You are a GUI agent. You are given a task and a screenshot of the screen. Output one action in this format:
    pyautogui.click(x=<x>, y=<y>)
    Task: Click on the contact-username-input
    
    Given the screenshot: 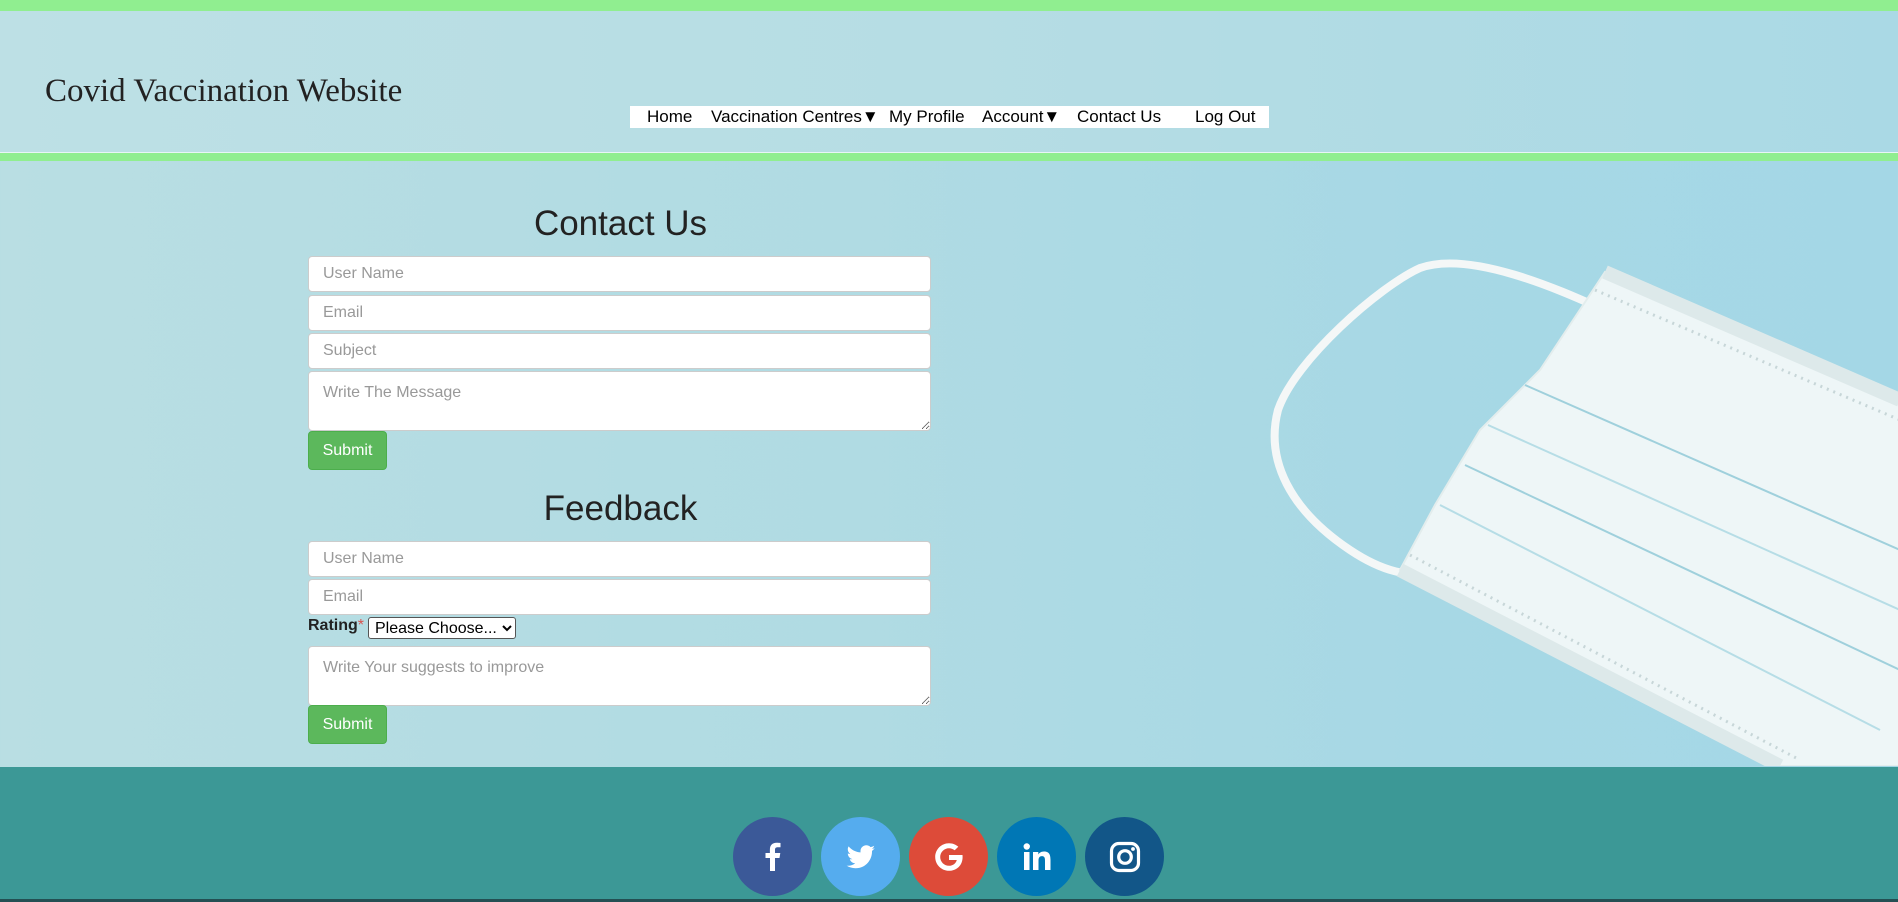 What is the action you would take?
    pyautogui.click(x=619, y=274)
    